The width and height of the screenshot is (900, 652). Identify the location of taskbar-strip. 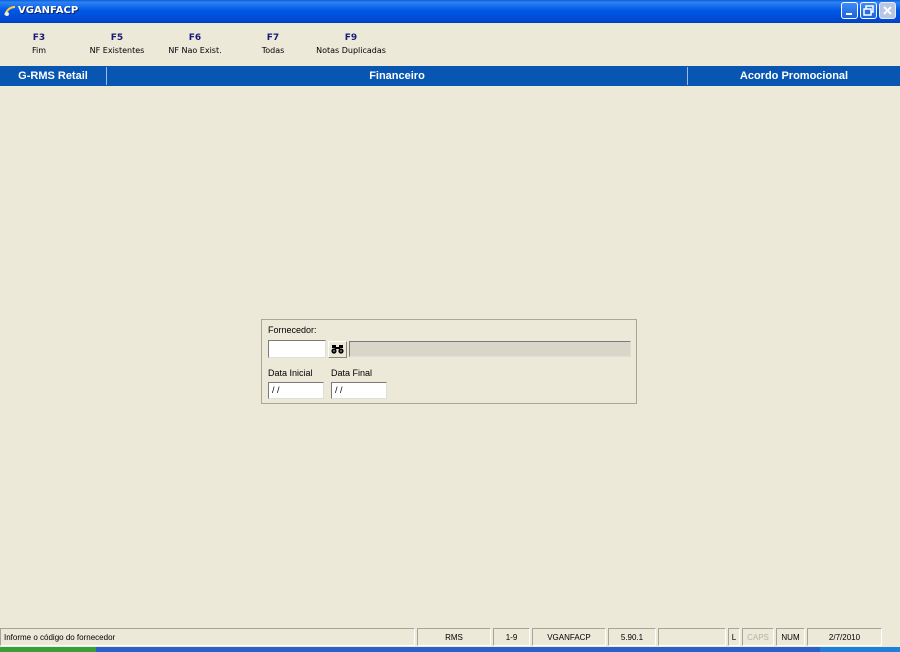
(450, 649).